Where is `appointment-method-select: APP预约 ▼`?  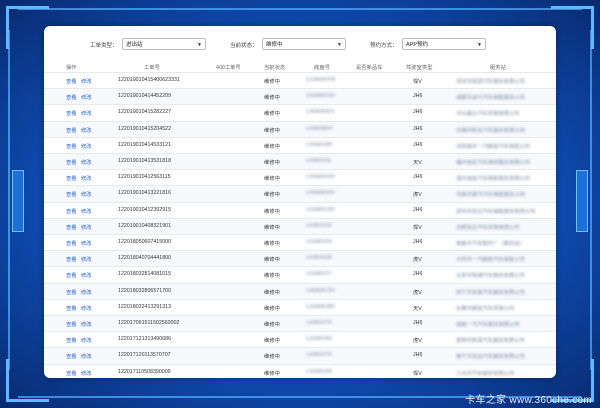
appointment-method-select: APP预约 ▼ is located at coordinates (444, 44).